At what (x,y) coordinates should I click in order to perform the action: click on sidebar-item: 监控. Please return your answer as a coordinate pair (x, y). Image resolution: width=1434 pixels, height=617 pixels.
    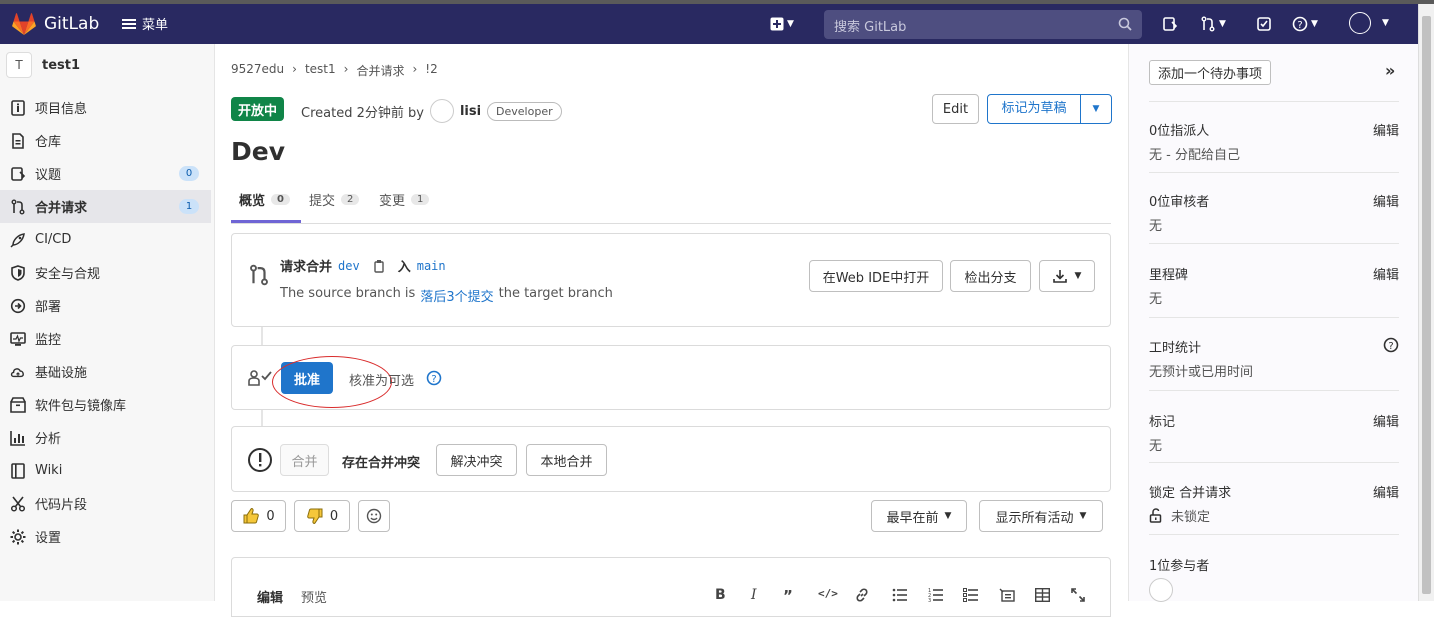
    Looking at the image, I should click on (105, 338).